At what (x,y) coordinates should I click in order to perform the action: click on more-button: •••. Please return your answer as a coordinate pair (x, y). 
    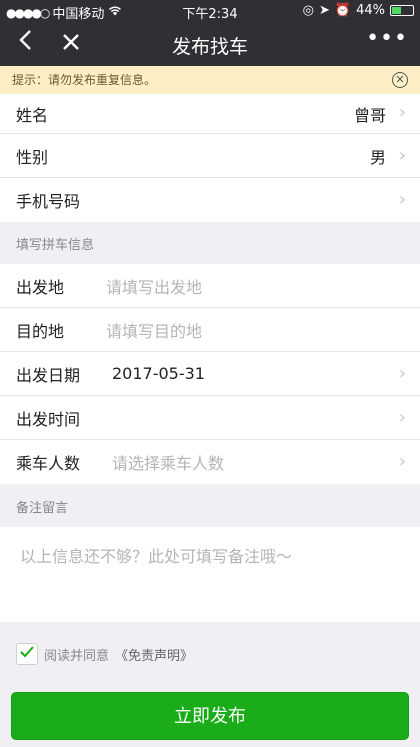
    Looking at the image, I should click on (387, 38).